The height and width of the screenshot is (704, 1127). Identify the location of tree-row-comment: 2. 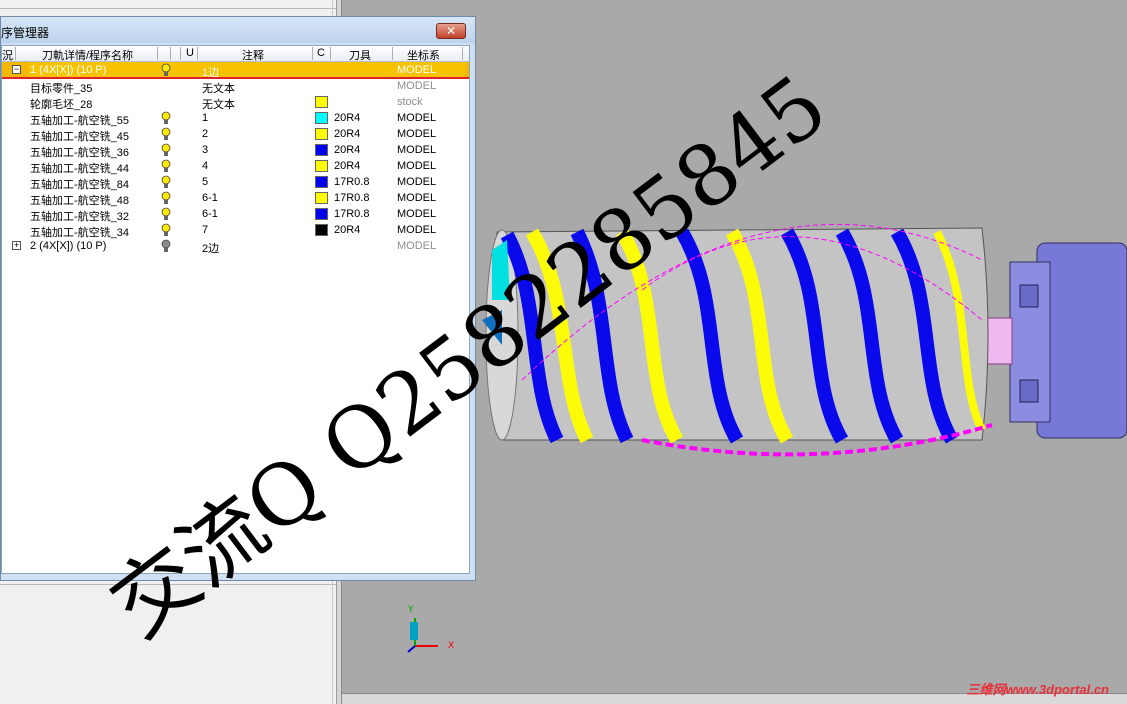
(205, 134).